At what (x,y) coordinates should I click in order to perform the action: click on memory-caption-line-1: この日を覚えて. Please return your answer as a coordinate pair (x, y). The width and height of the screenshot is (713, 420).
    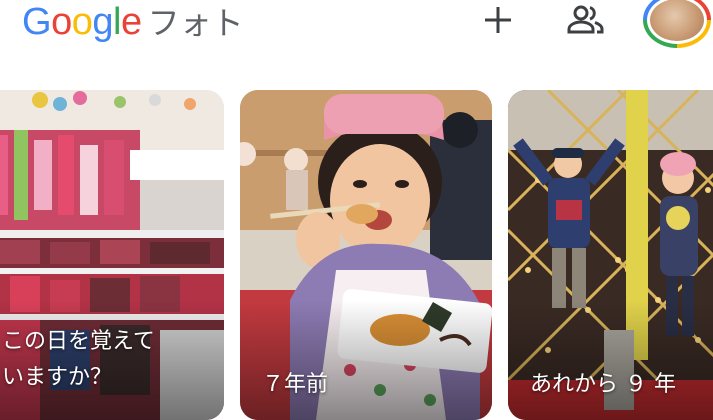
    Looking at the image, I should click on (78, 341).